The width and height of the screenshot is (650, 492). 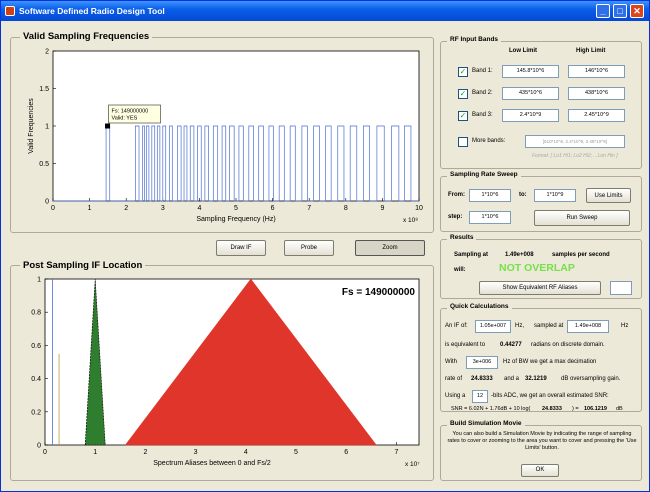 I want to click on sweep-title: Sampling Rate Sweep, so click(x=484, y=174).